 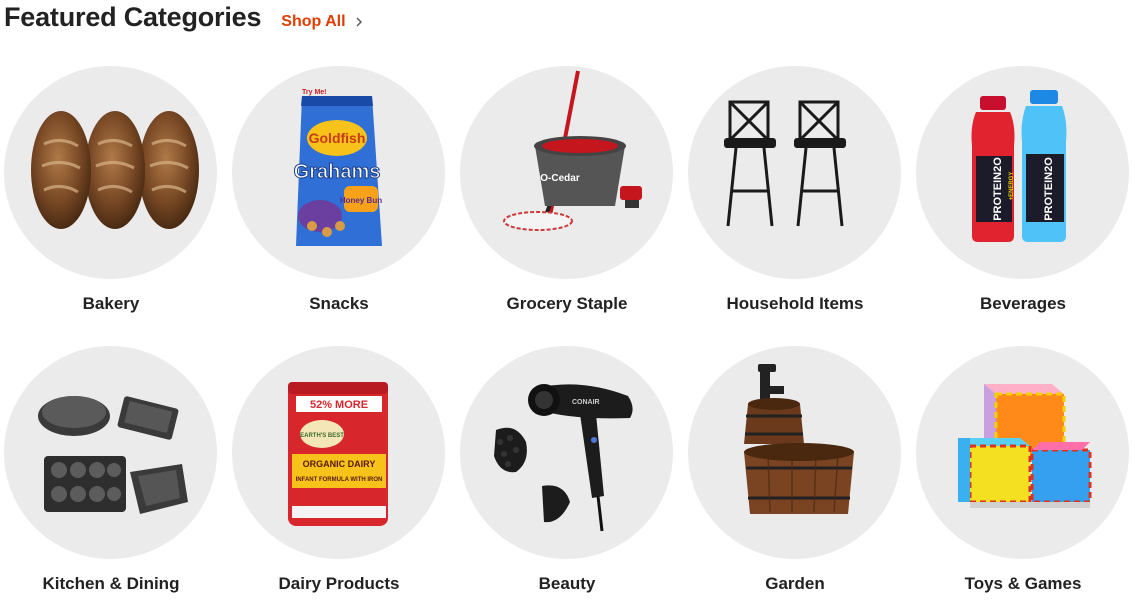 I want to click on dryer-brand-text: CONAIR, so click(x=586, y=402).